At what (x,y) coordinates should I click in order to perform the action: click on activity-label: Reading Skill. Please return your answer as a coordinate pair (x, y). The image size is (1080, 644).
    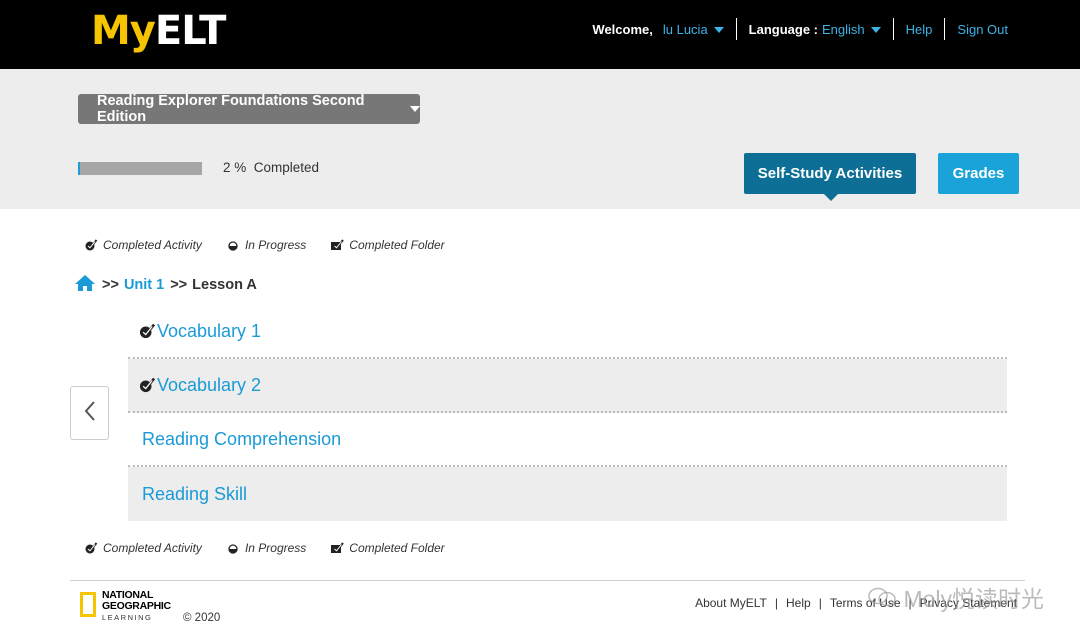
    Looking at the image, I should click on (194, 494).